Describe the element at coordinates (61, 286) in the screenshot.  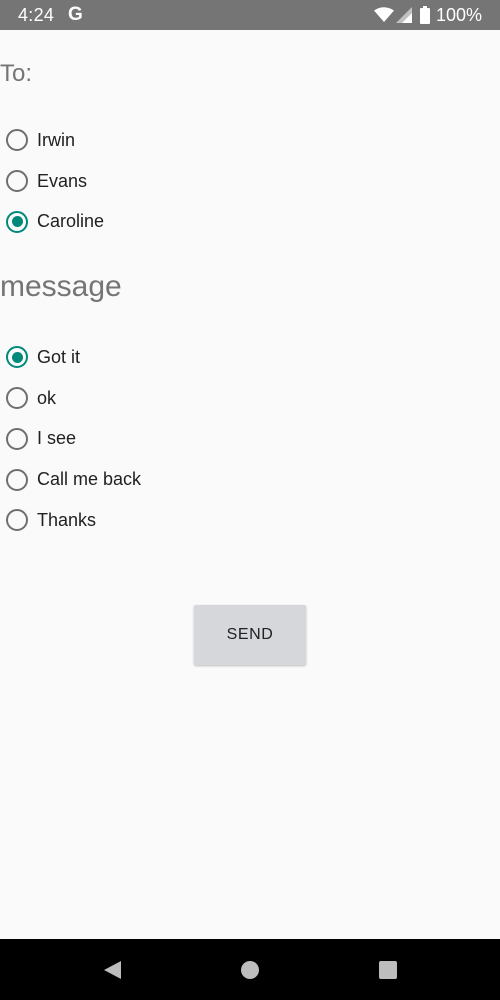
I see `message-label: message` at that location.